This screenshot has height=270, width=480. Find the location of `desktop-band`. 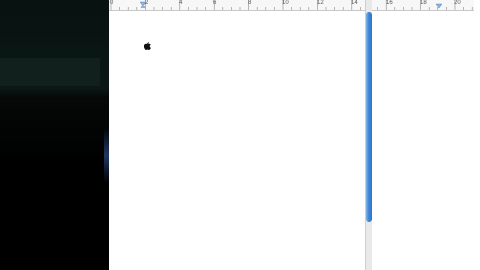

desktop-band is located at coordinates (50, 72).